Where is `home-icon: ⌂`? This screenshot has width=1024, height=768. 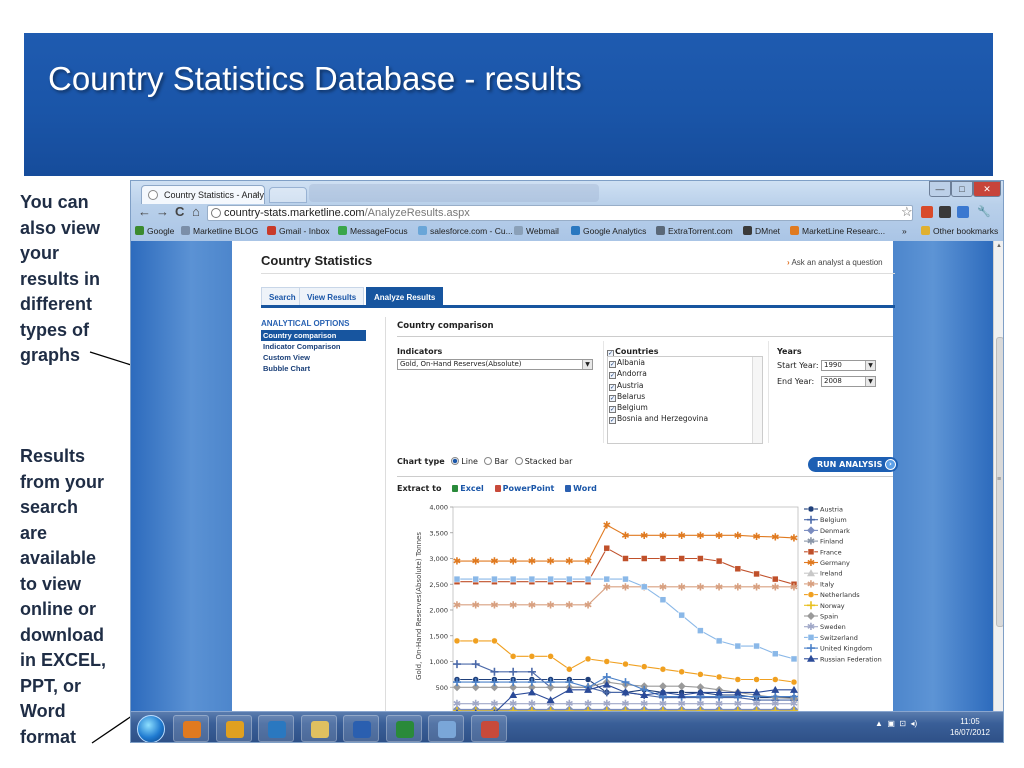
home-icon: ⌂ is located at coordinates (196, 211).